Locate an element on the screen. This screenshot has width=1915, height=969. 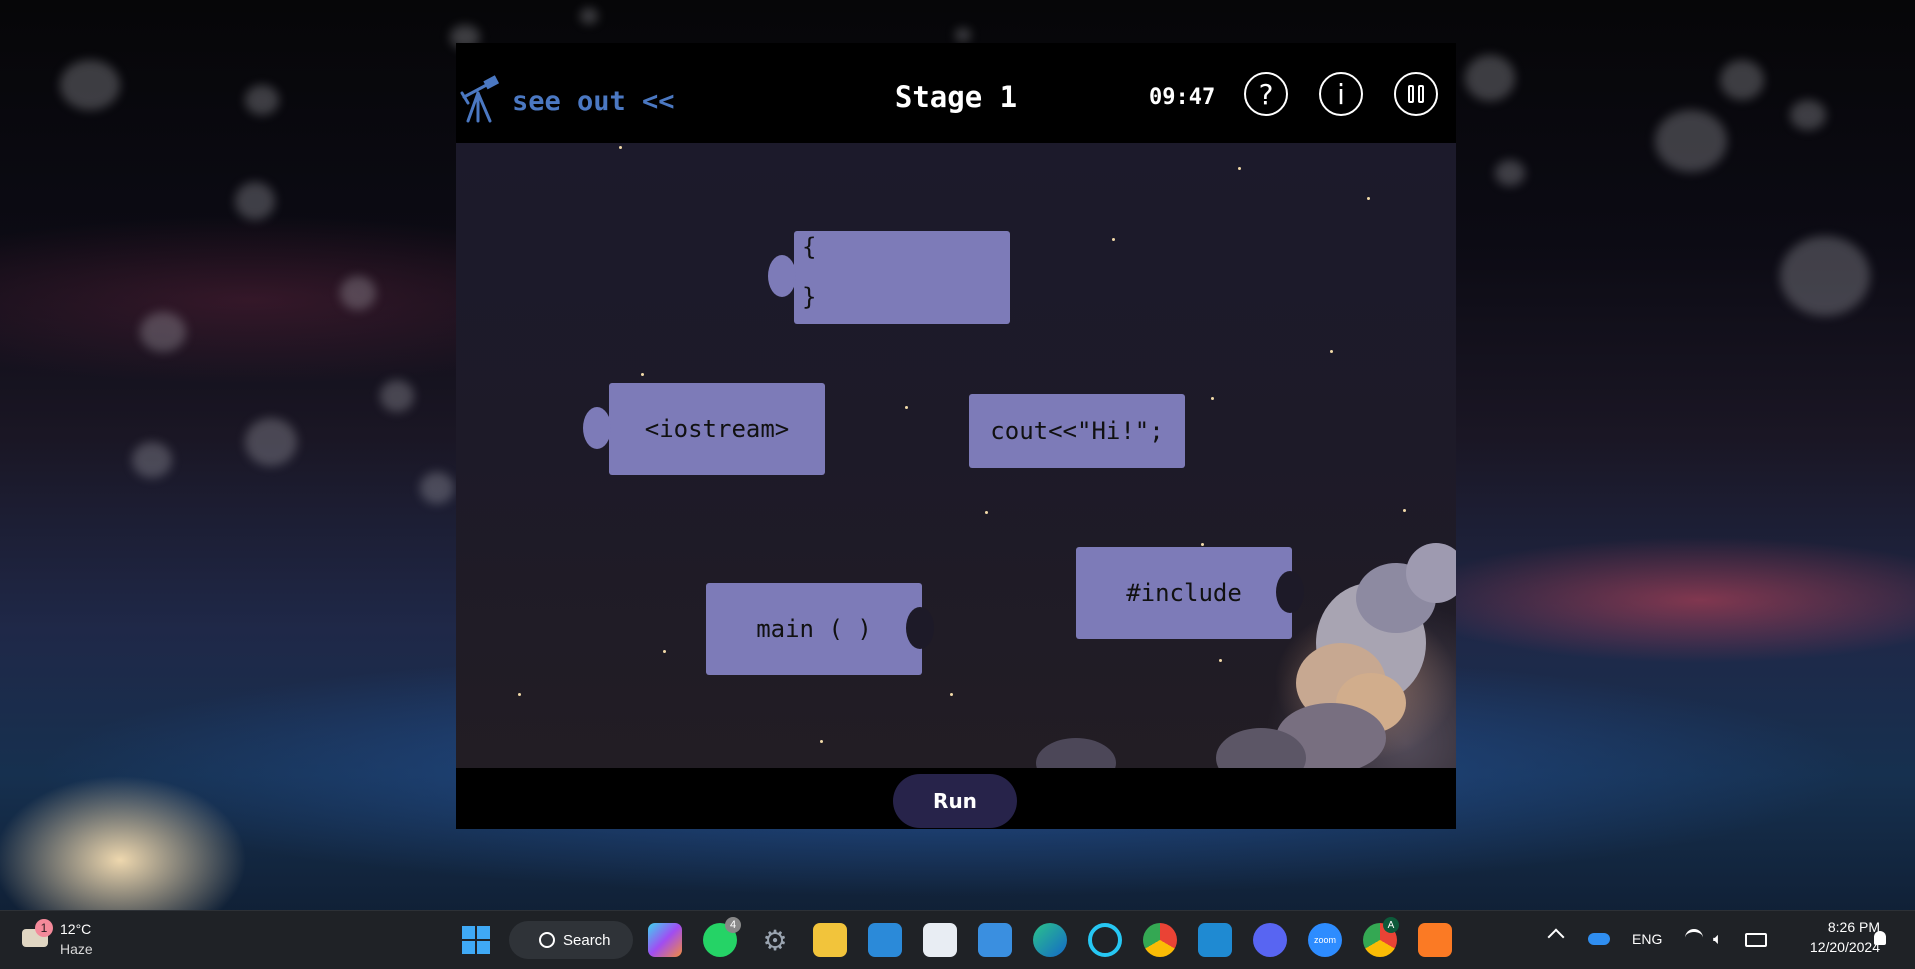
pause-icon is located at coordinates (1416, 94).